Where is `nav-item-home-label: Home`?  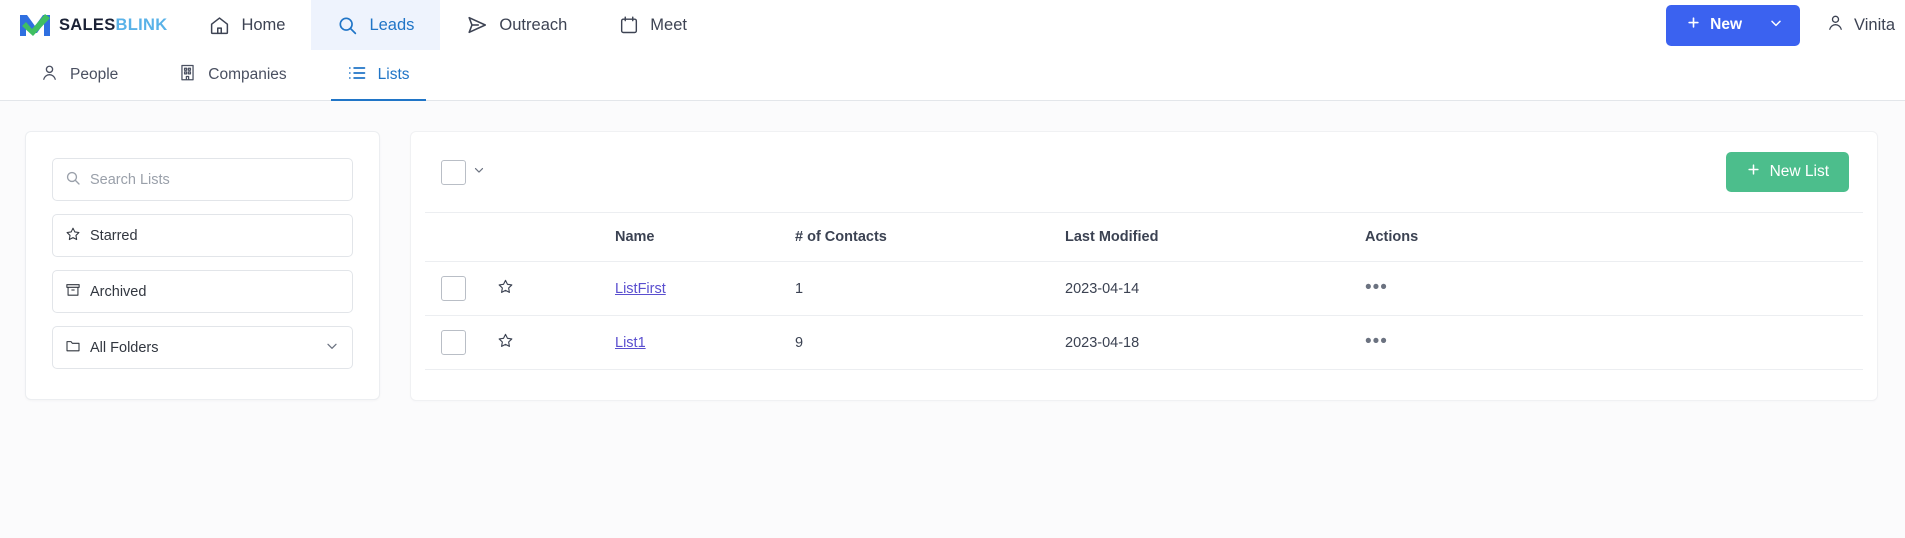 nav-item-home-label: Home is located at coordinates (263, 24).